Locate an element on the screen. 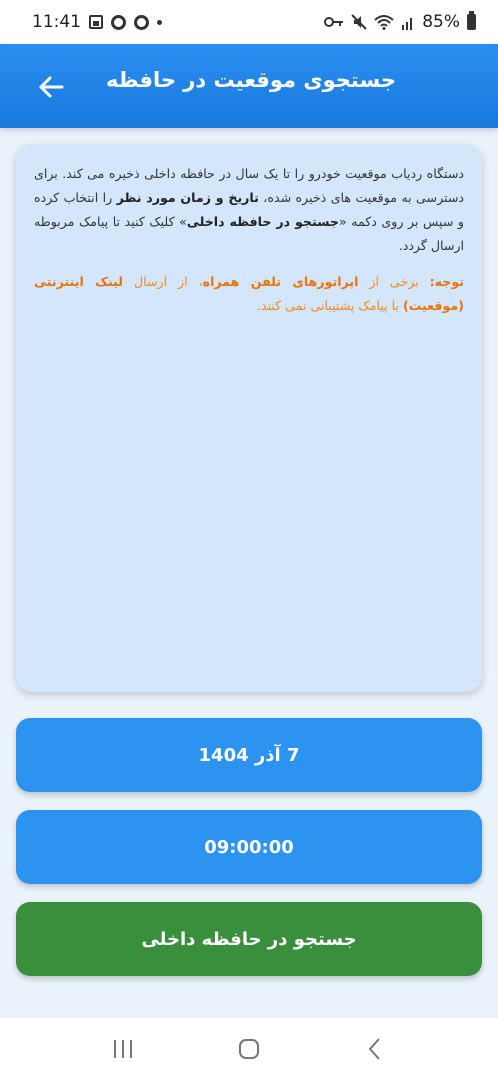 The image size is (498, 1080). note-text-1: برخی از is located at coordinates (394, 281).